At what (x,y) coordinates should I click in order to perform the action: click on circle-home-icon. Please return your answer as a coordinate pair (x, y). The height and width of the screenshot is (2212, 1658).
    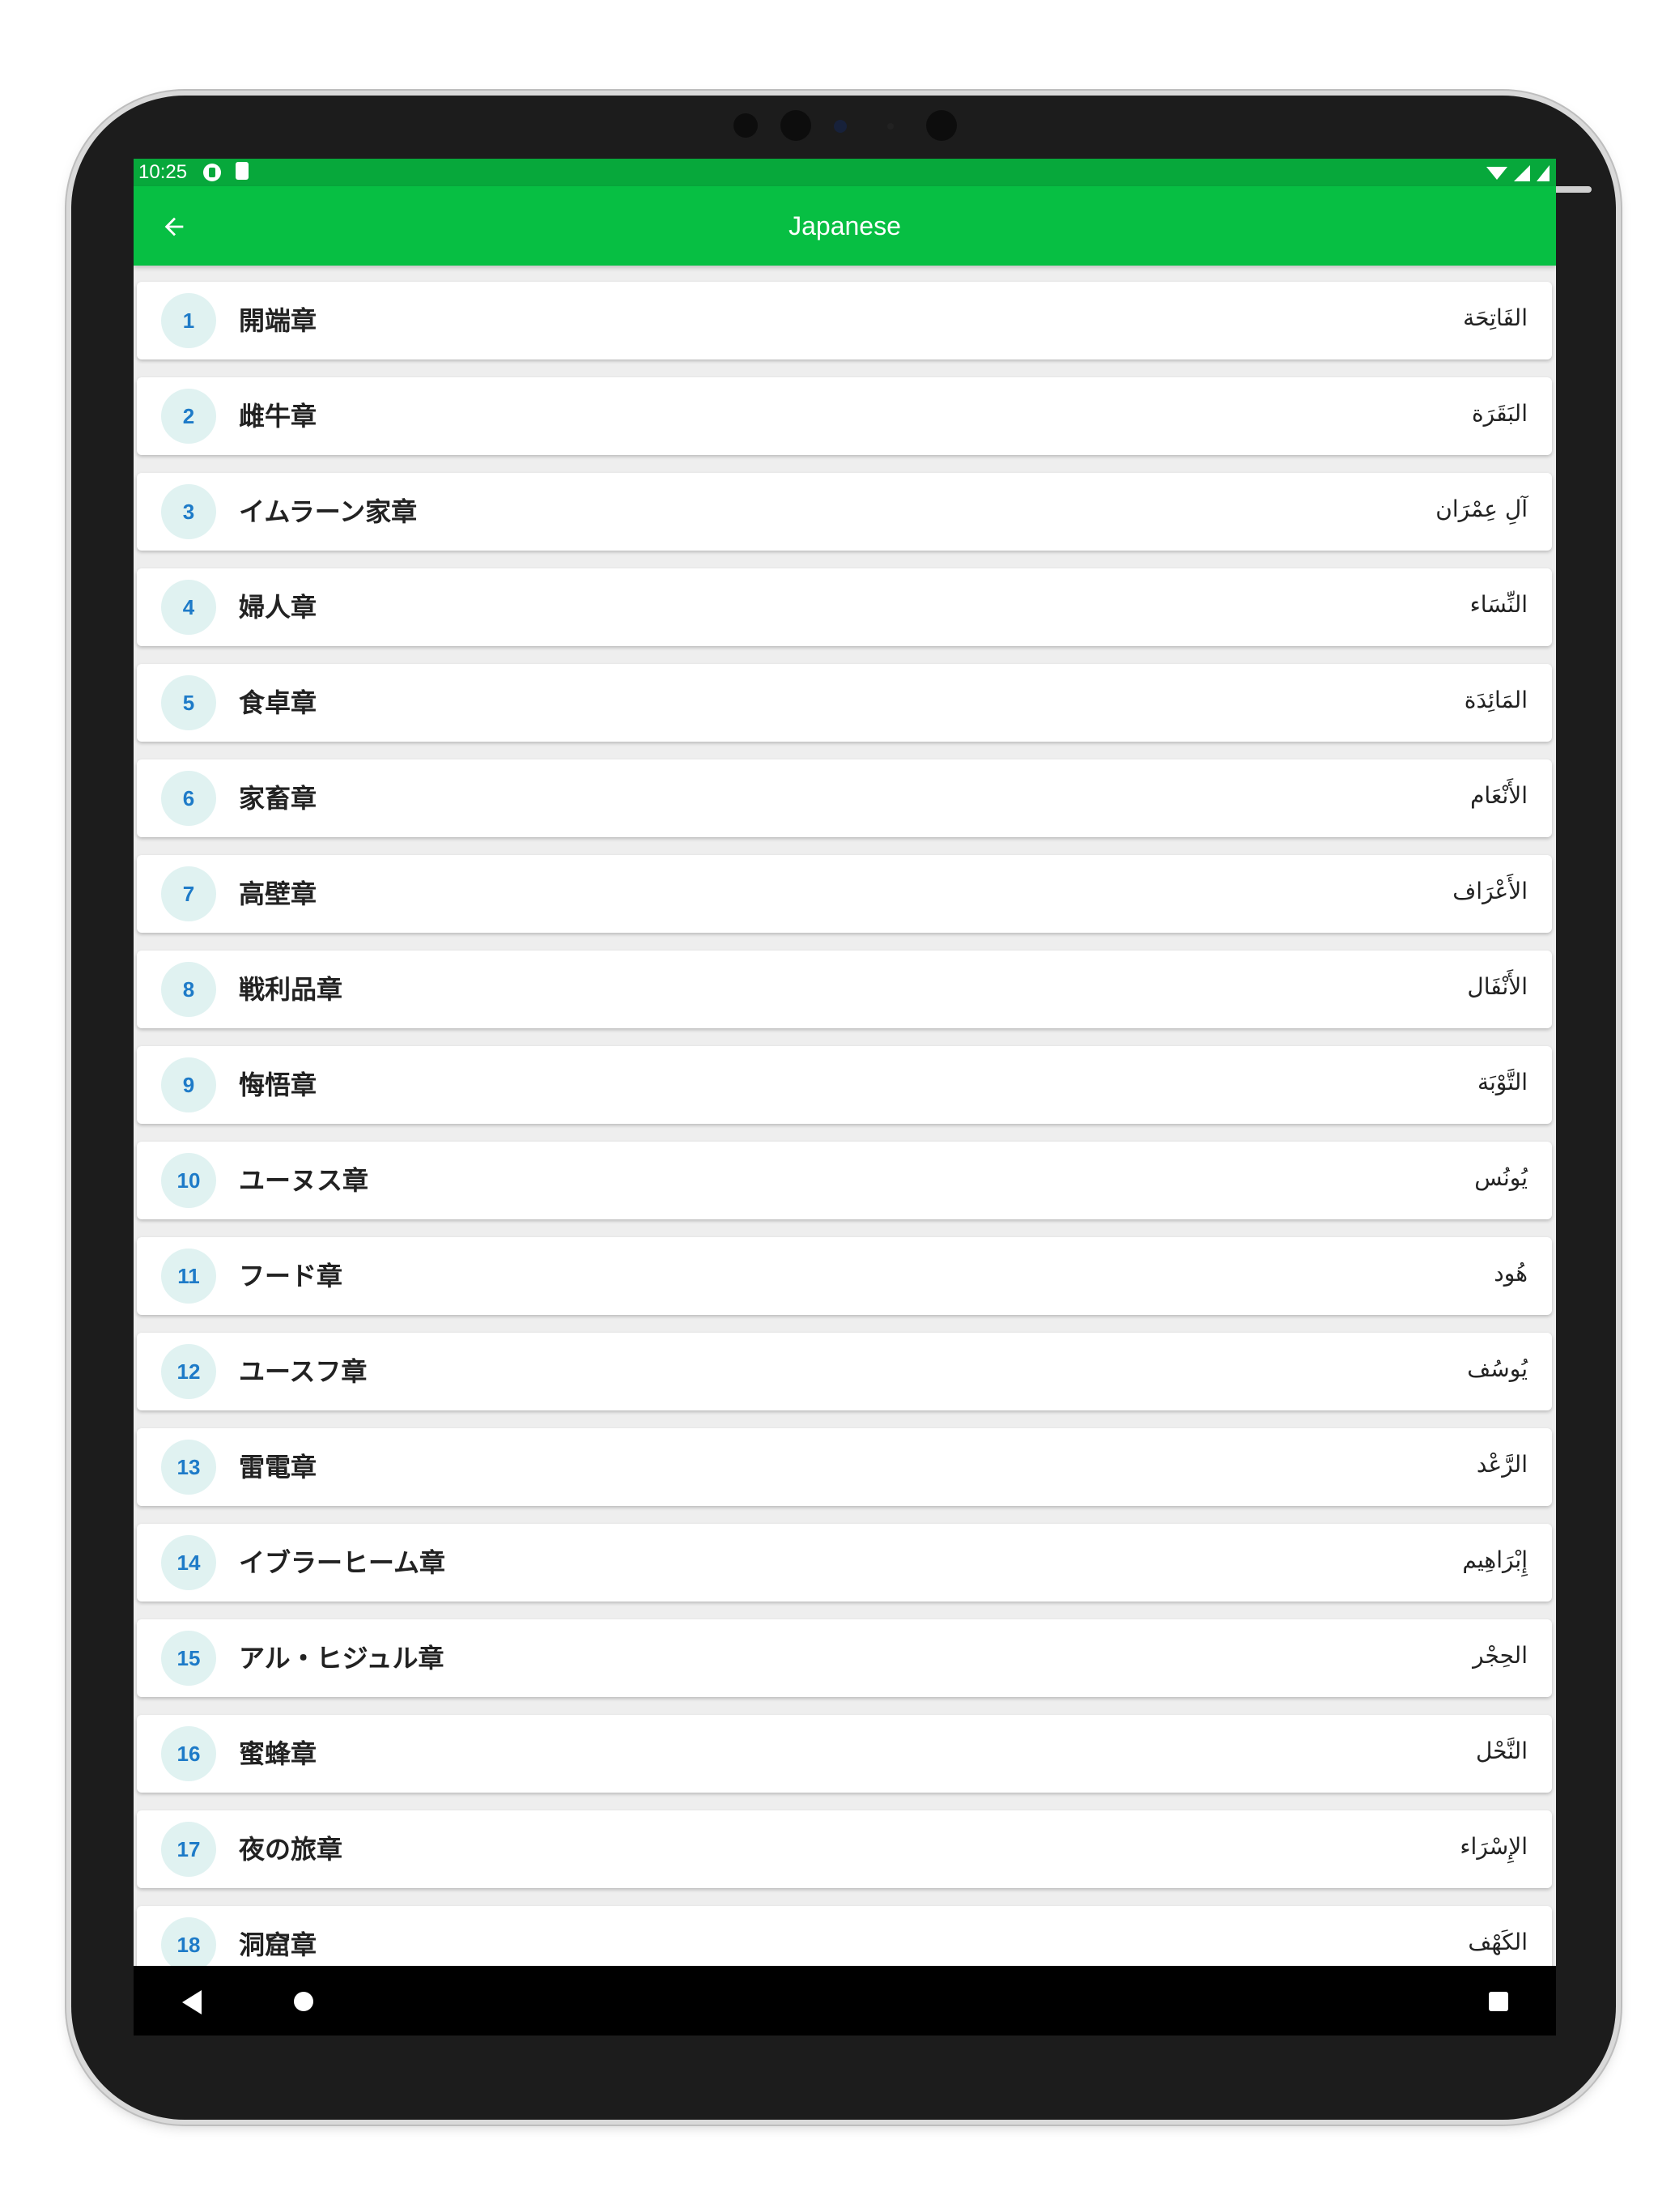
    Looking at the image, I should click on (303, 2001).